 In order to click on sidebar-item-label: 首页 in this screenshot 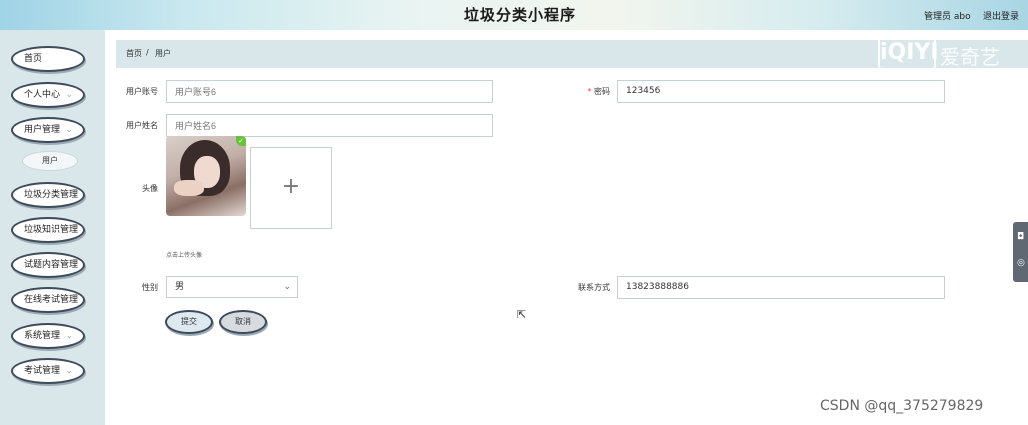, I will do `click(33, 59)`.